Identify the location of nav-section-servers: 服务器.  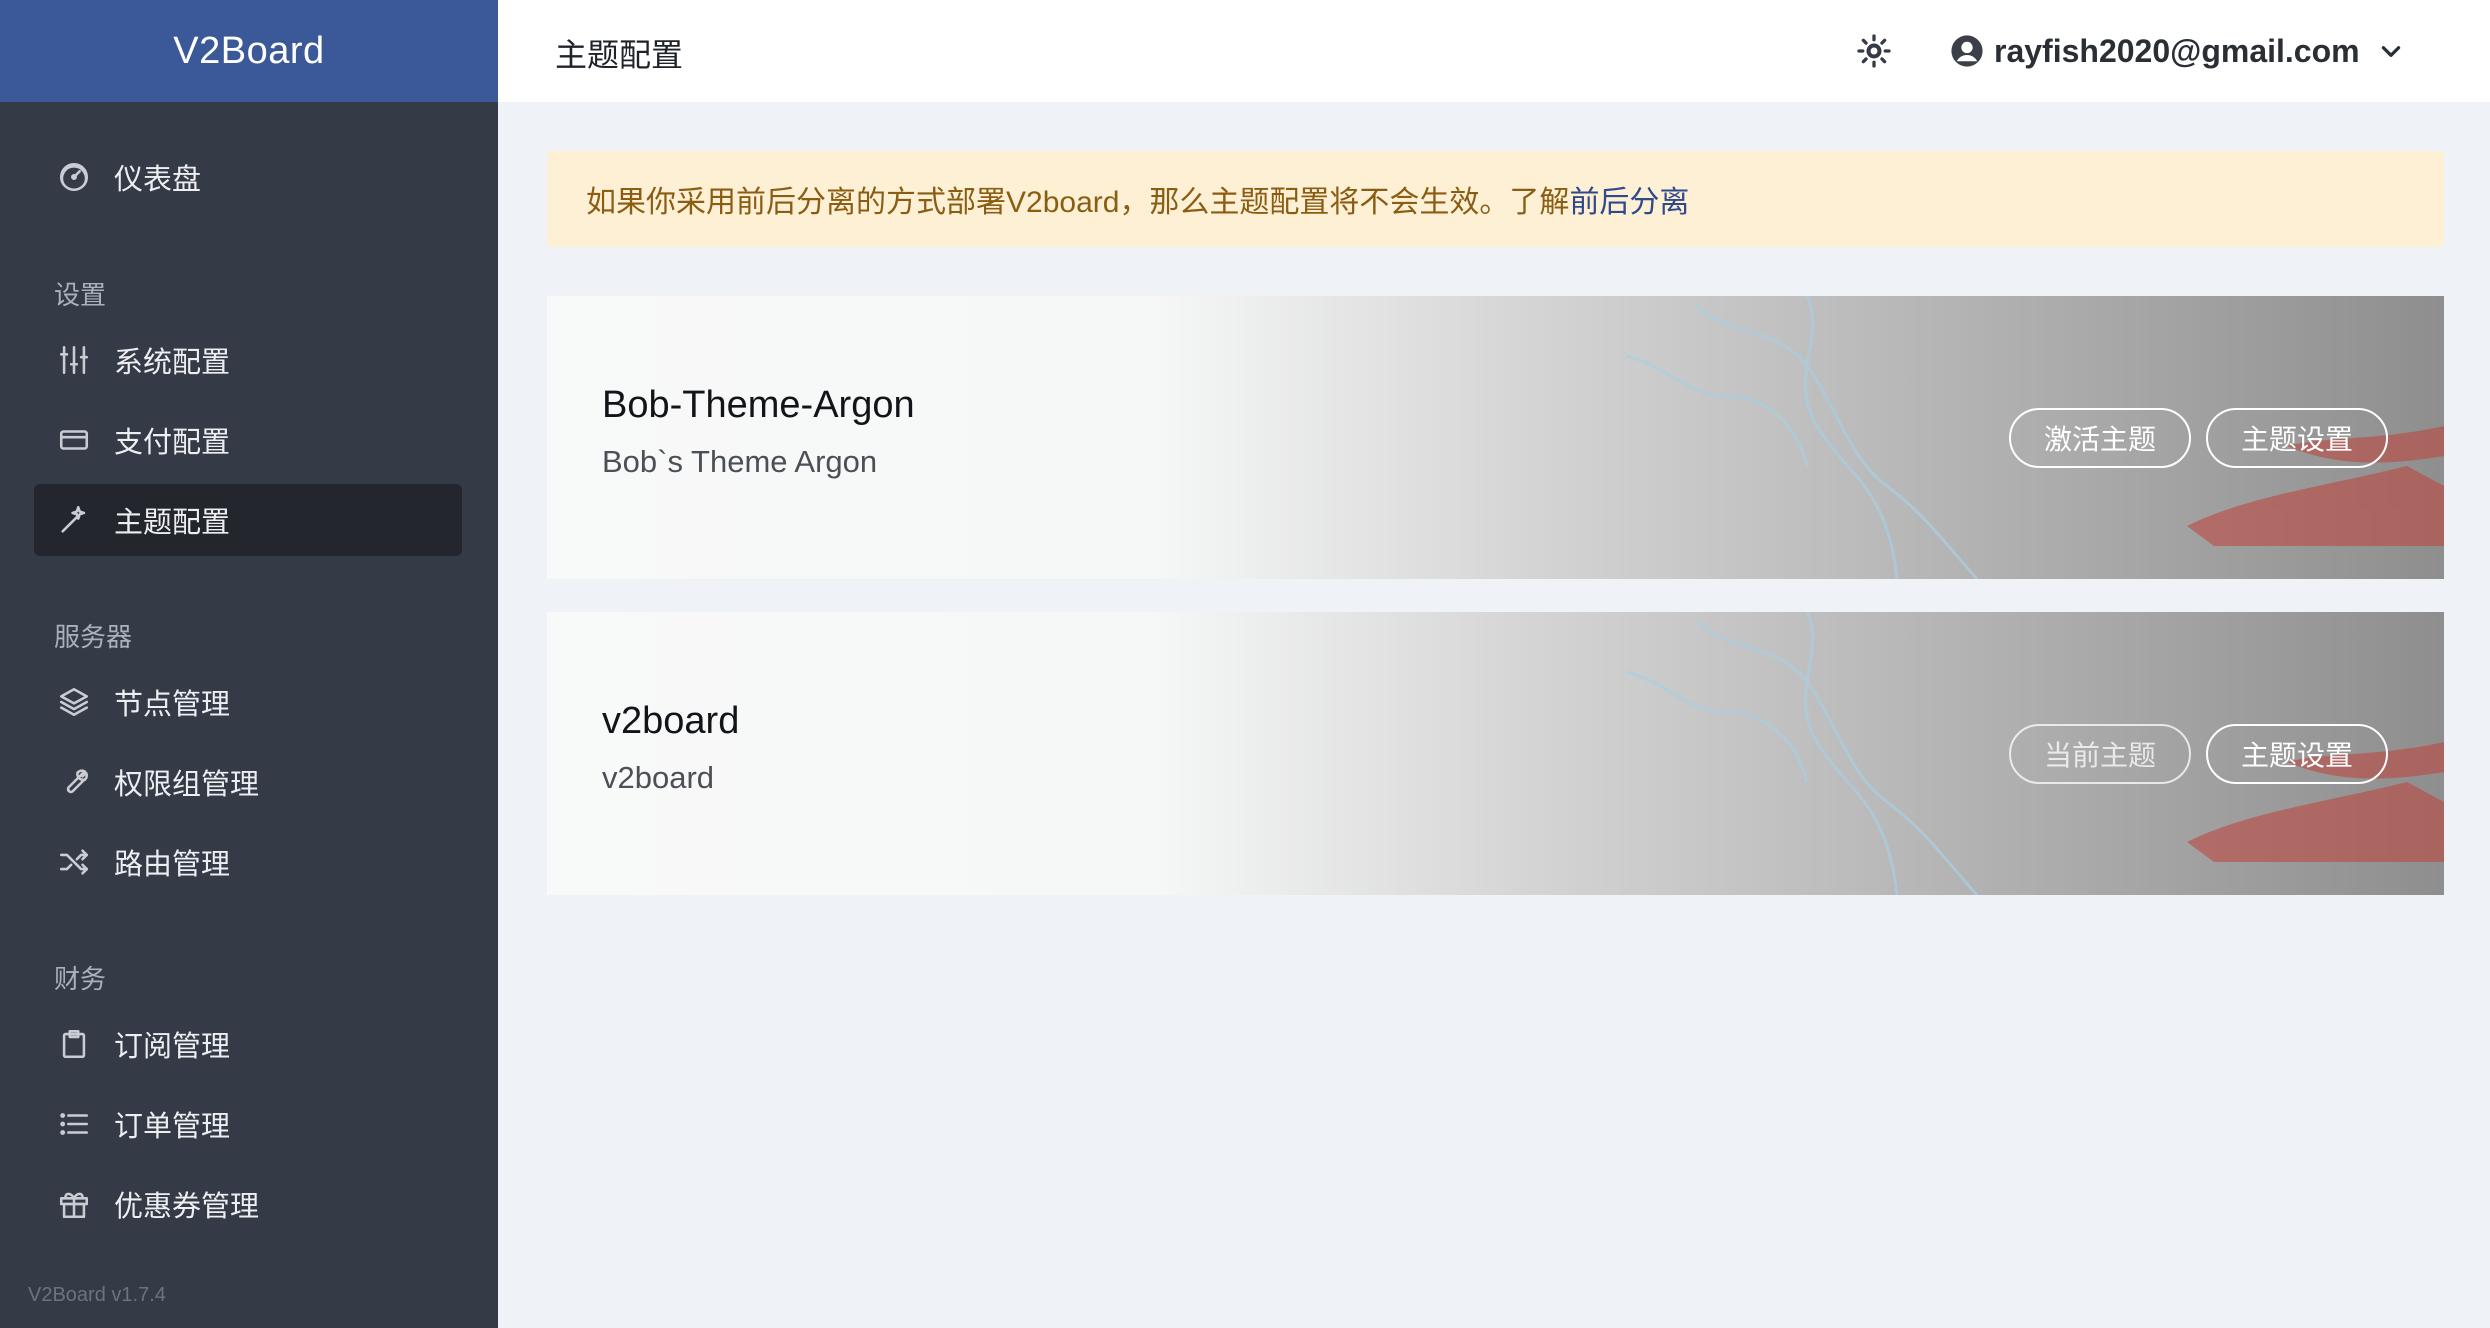
(93, 637).